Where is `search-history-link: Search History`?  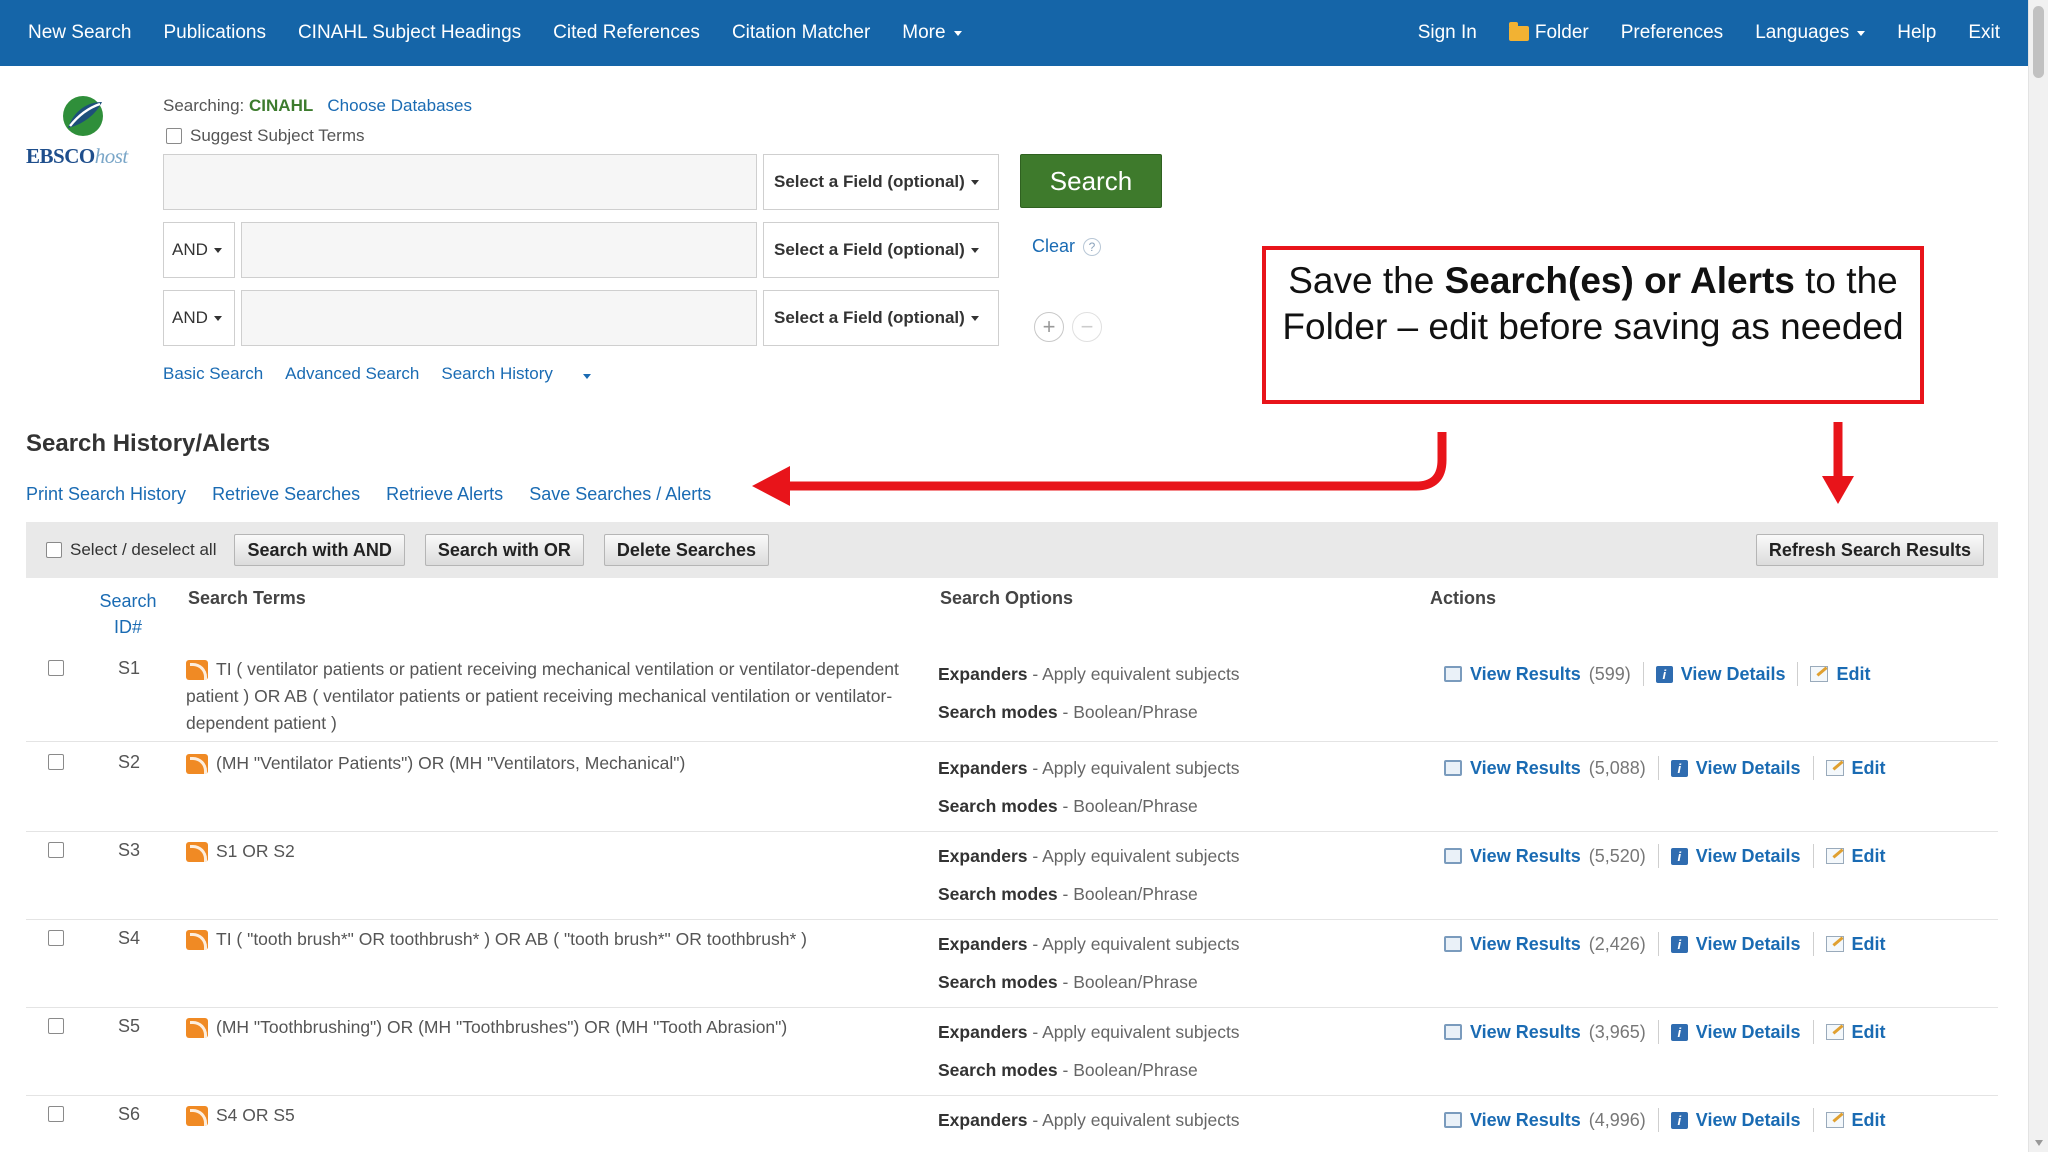 search-history-link: Search History is located at coordinates (526, 374).